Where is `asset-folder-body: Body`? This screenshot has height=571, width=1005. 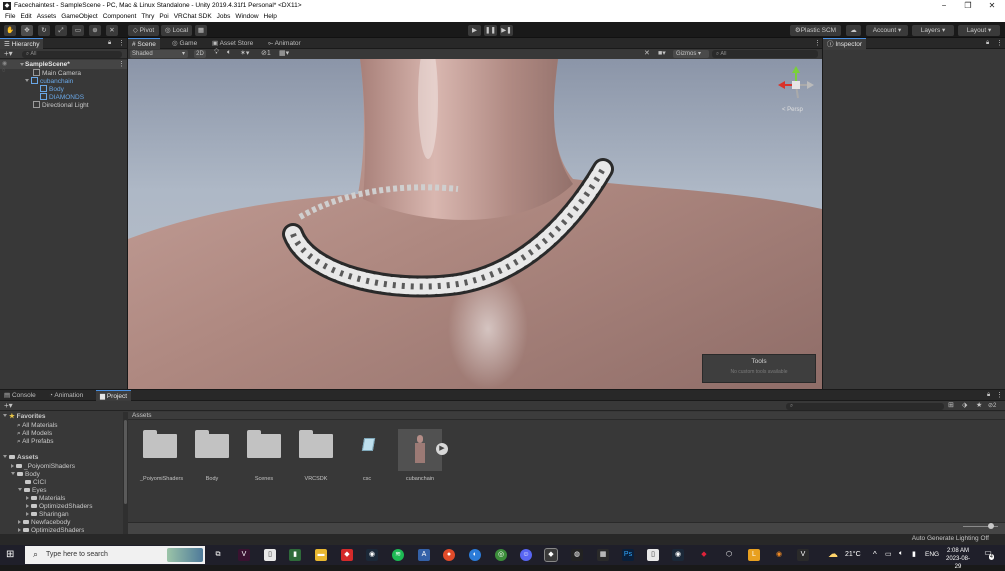
asset-folder-body: Body is located at coordinates (212, 456).